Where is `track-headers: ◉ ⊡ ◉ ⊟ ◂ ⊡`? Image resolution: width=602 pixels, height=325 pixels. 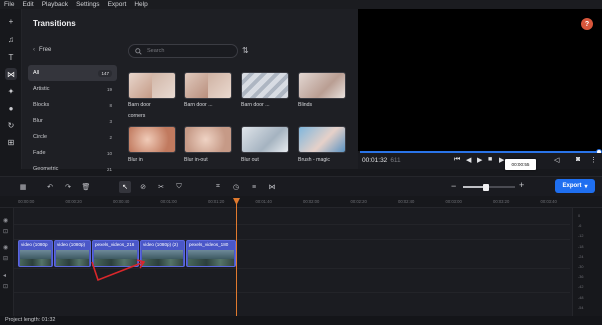 track-headers: ◉ ⊡ ◉ ⊟ ◂ ⊡ is located at coordinates (7, 262).